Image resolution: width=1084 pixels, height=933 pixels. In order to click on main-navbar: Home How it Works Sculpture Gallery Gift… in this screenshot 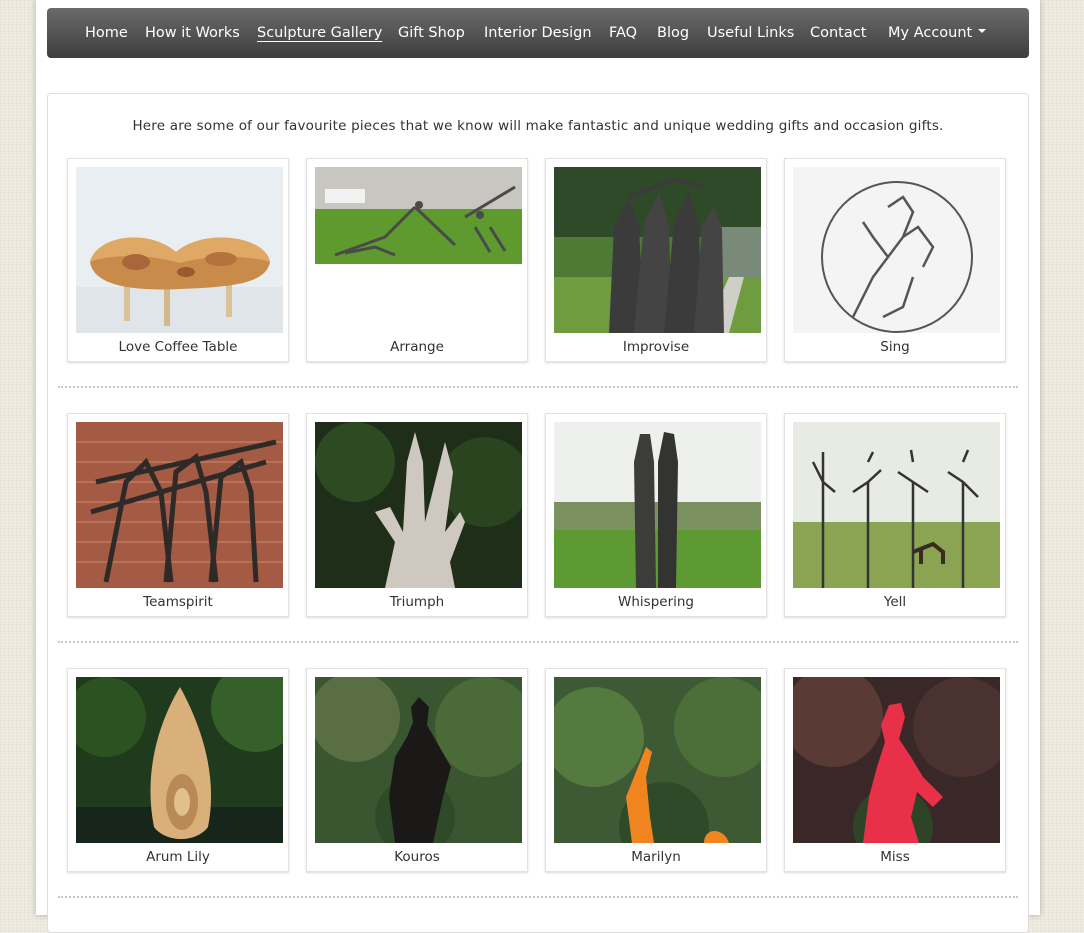, I will do `click(538, 33)`.